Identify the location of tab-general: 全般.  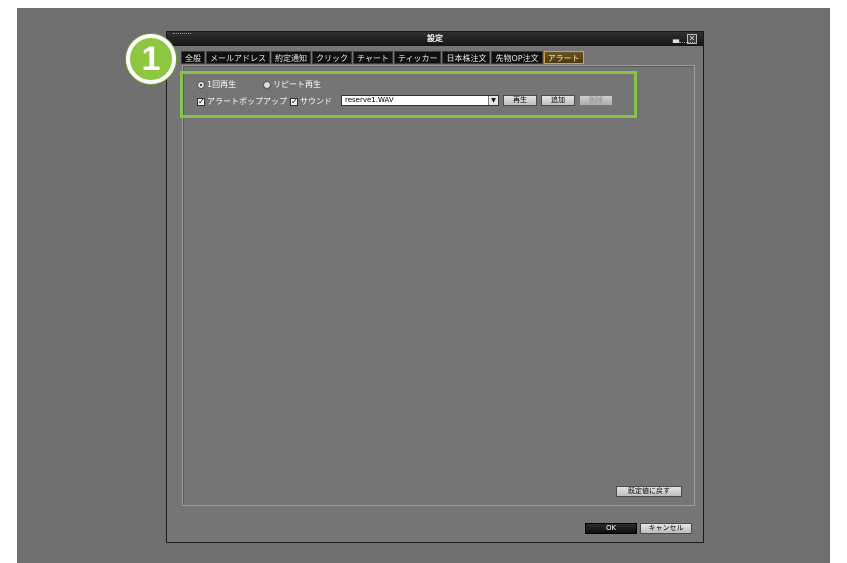
(193, 57).